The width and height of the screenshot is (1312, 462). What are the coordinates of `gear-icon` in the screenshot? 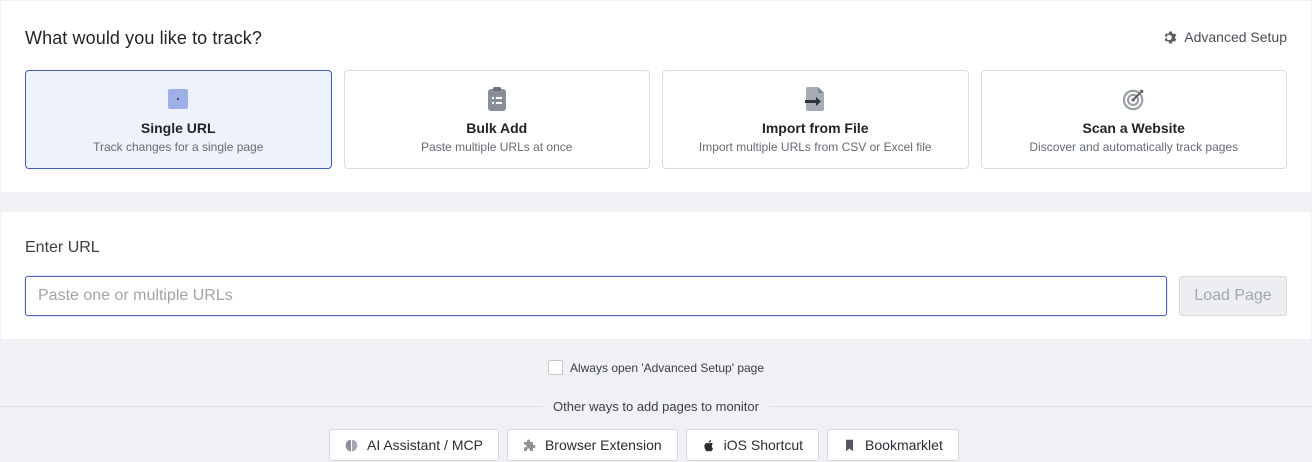 It's located at (1170, 37).